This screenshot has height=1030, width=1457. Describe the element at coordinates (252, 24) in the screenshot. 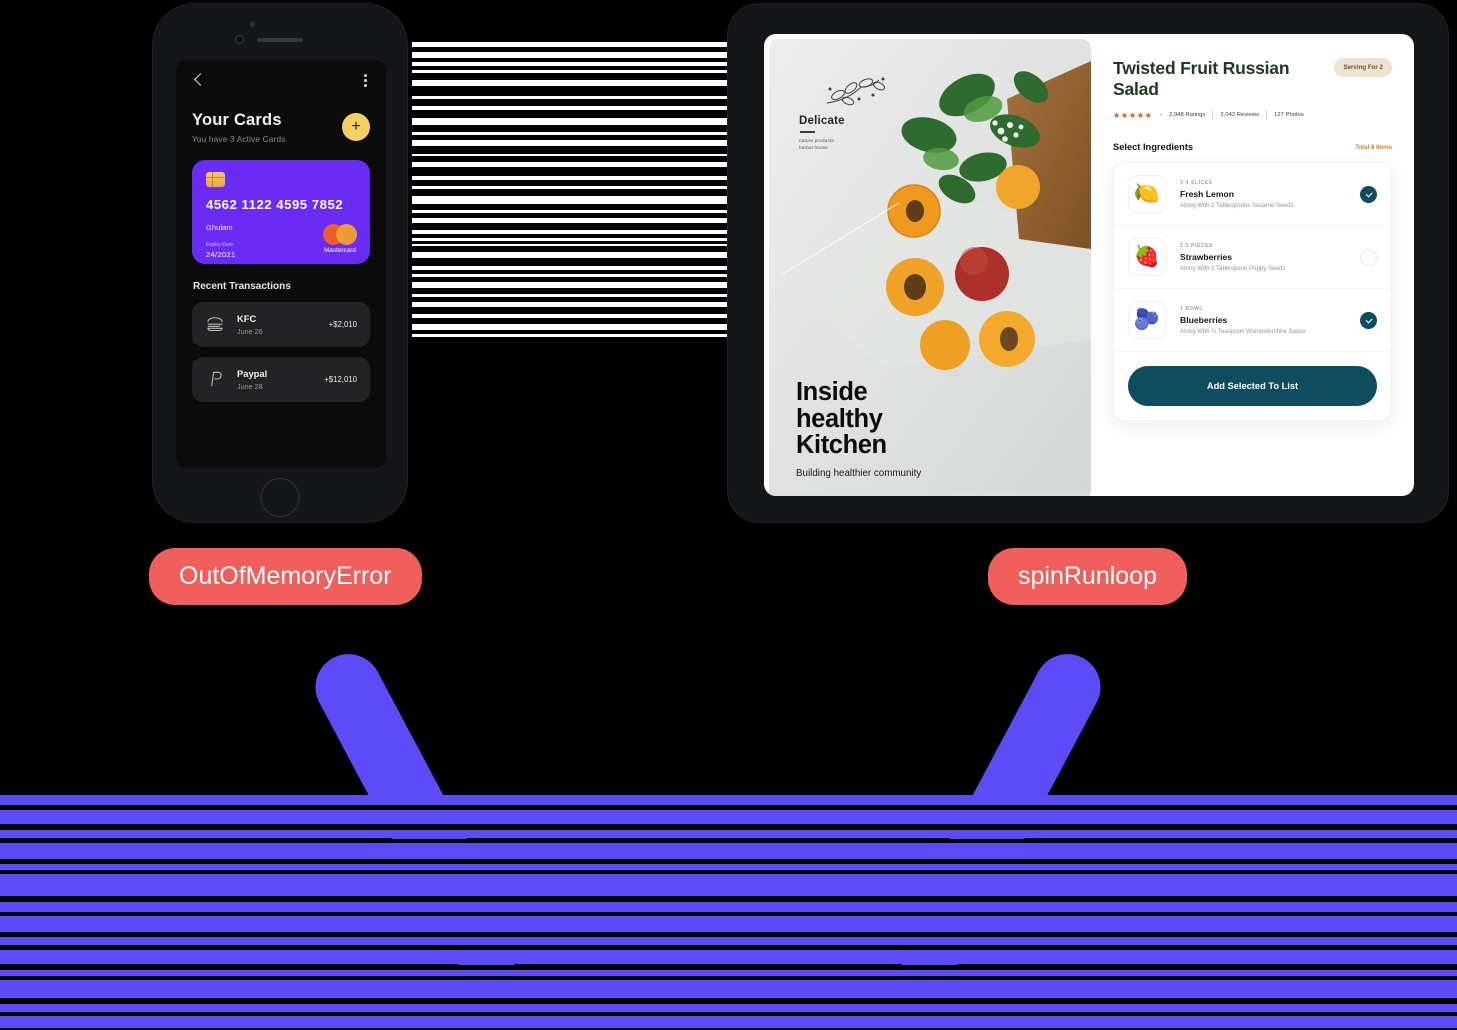

I see `phone-sensor` at that location.